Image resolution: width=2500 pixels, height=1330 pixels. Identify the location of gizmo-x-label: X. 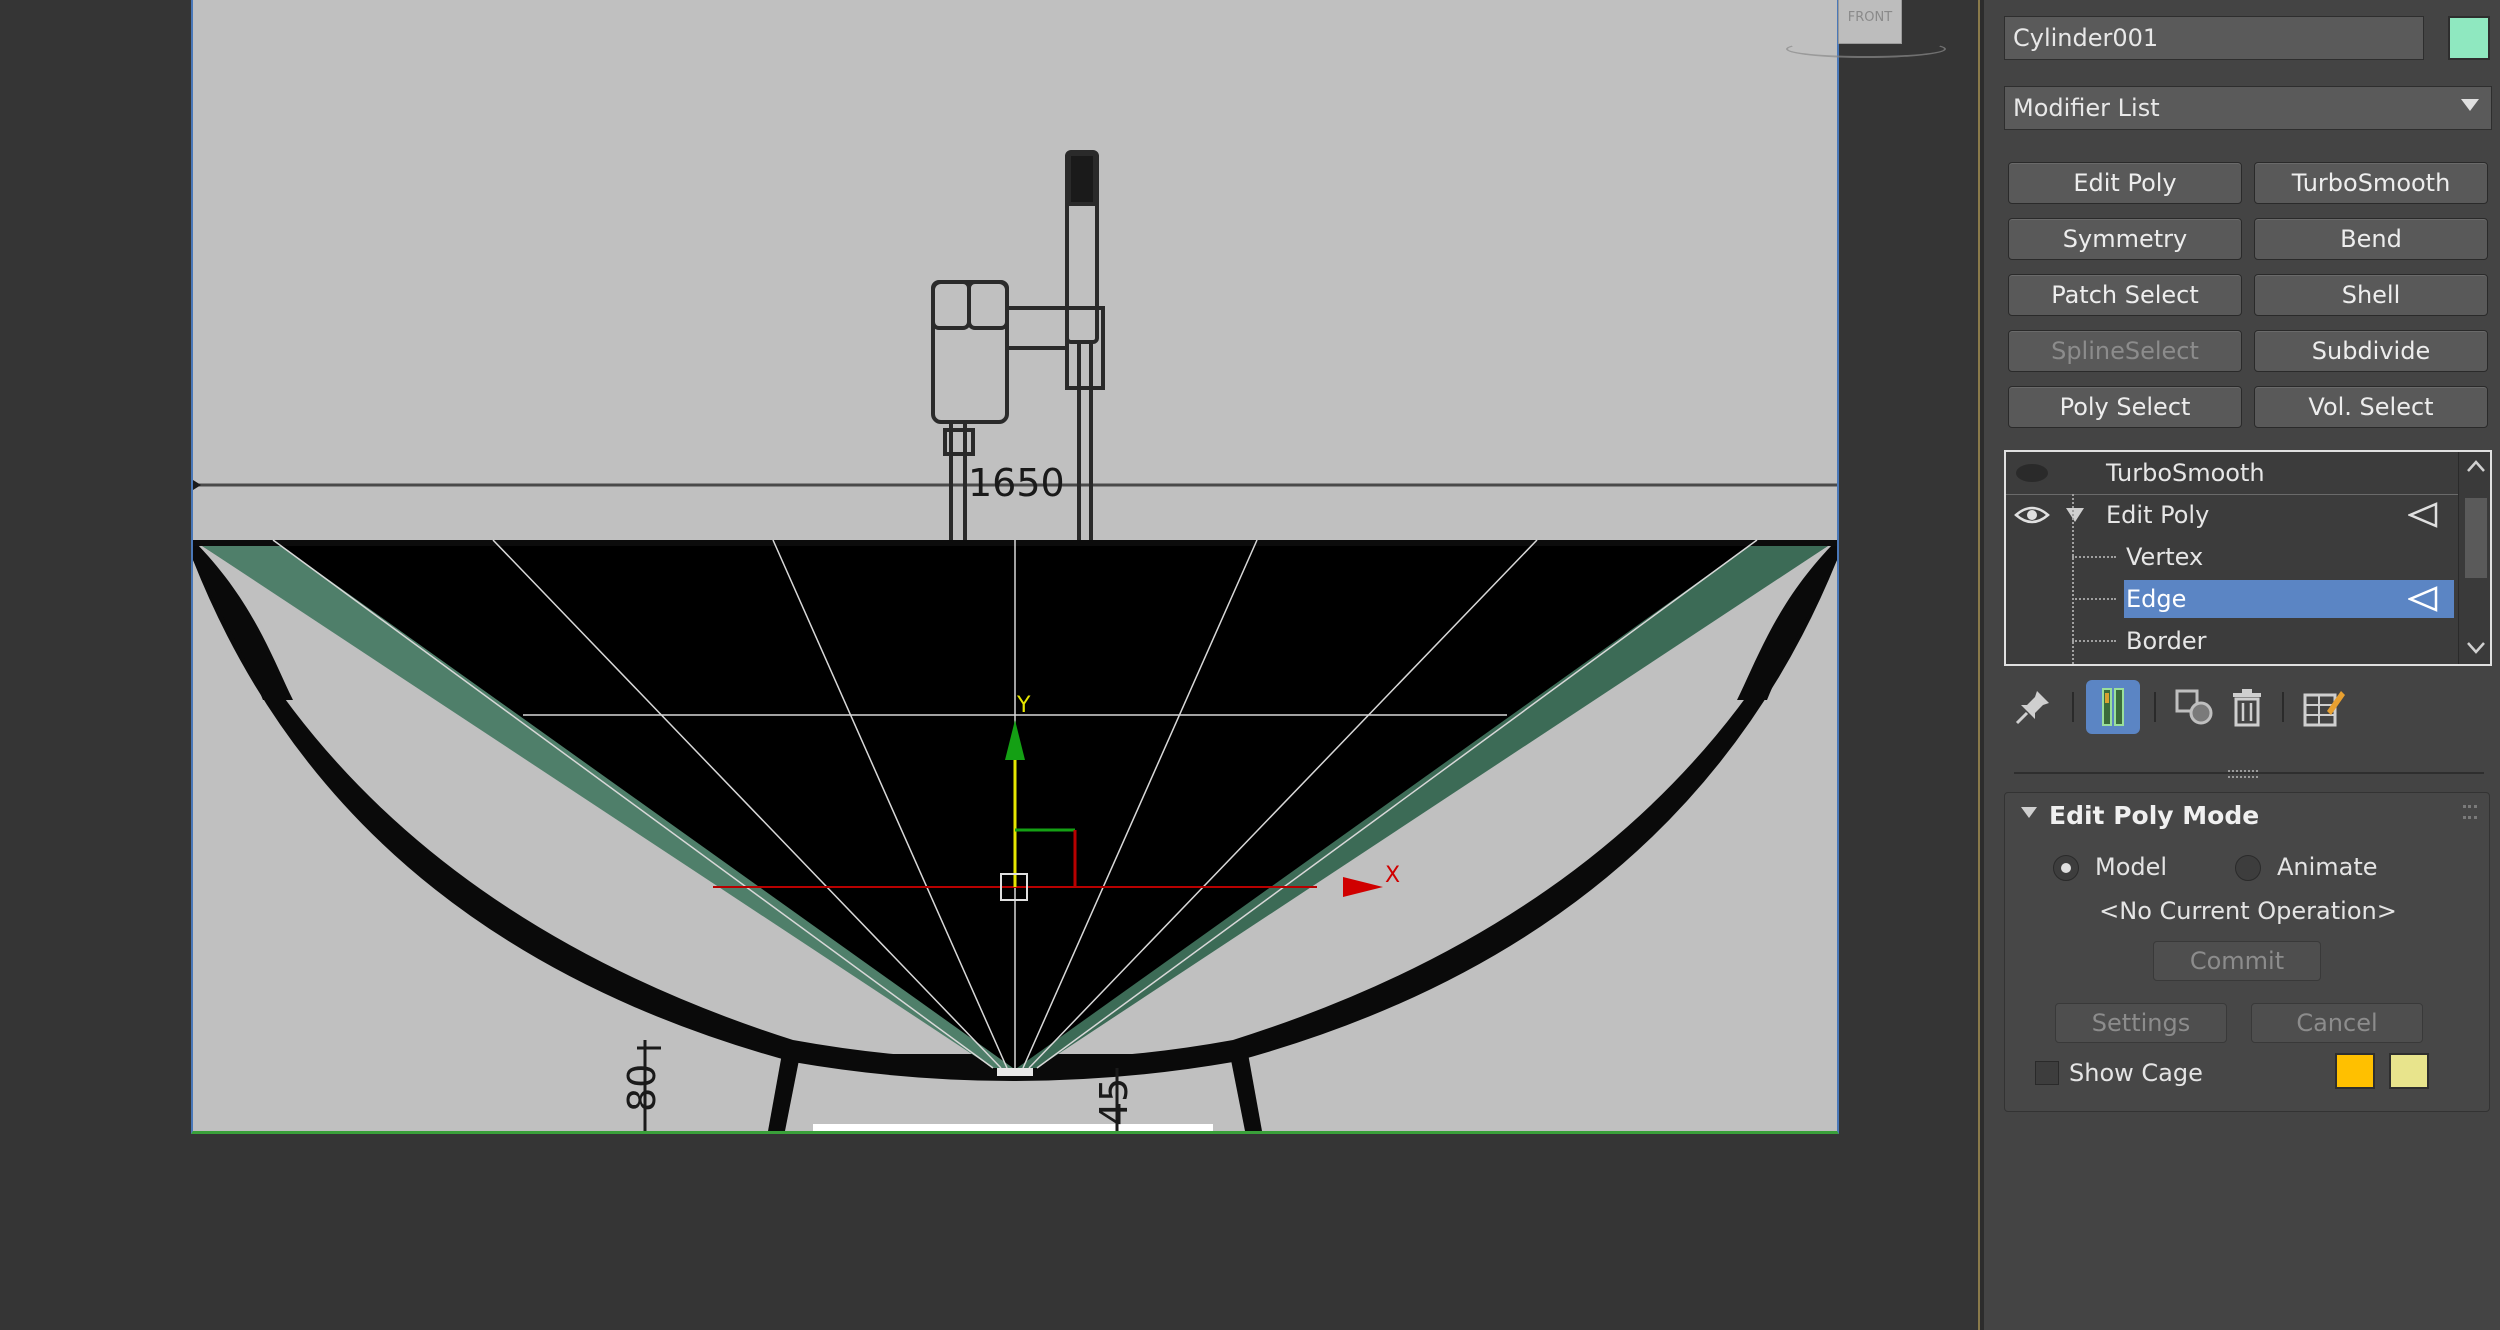
(1392, 875).